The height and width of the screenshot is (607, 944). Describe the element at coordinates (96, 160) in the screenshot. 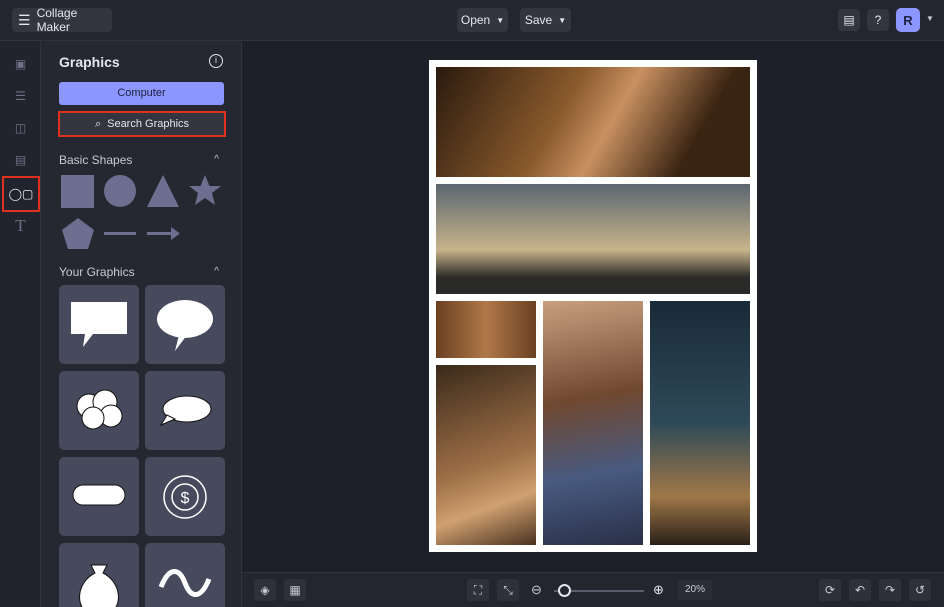

I see `basic-shapes-heading: Basic Shapes` at that location.